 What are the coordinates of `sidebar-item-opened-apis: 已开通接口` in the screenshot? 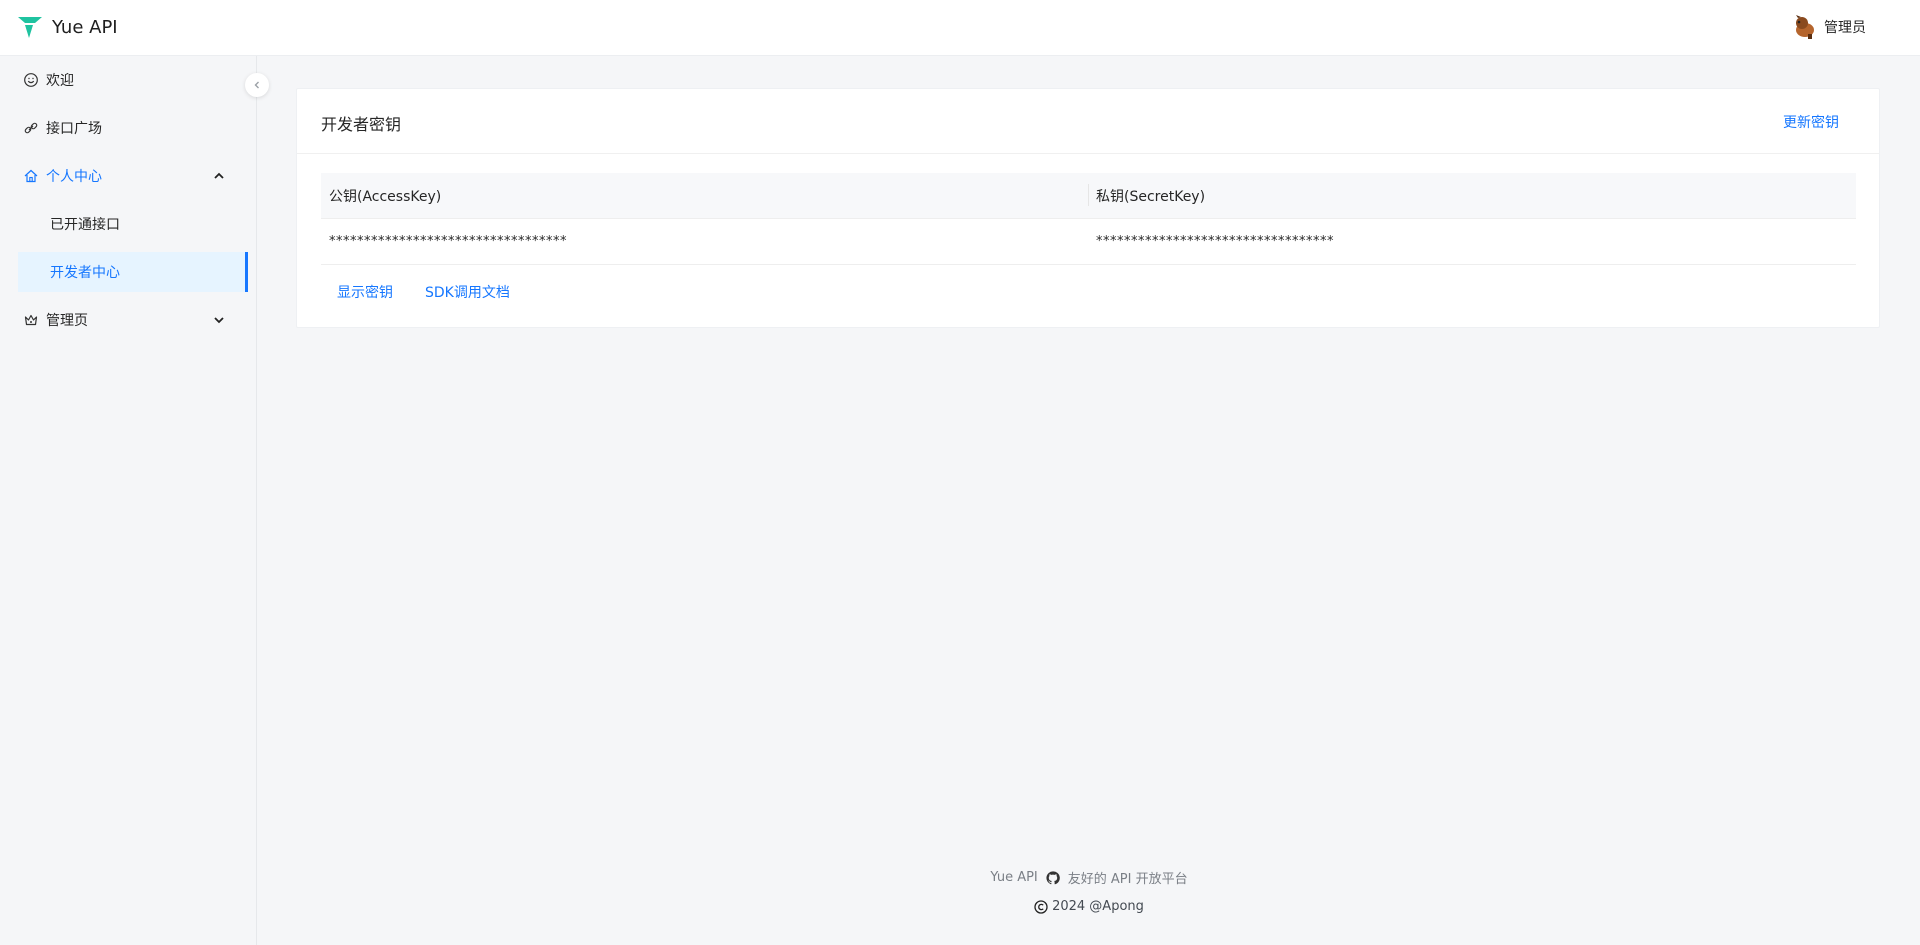 It's located at (133, 224).